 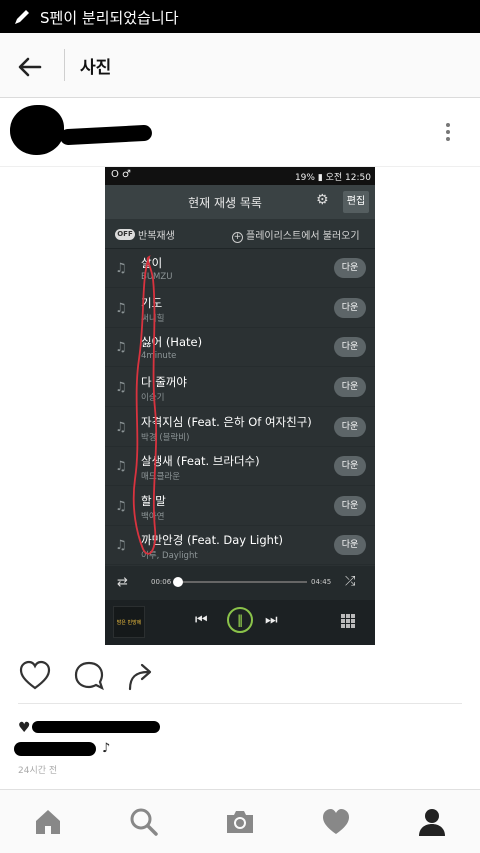 What do you see at coordinates (122, 582) in the screenshot?
I see `repeat-icon: ⇄` at bounding box center [122, 582].